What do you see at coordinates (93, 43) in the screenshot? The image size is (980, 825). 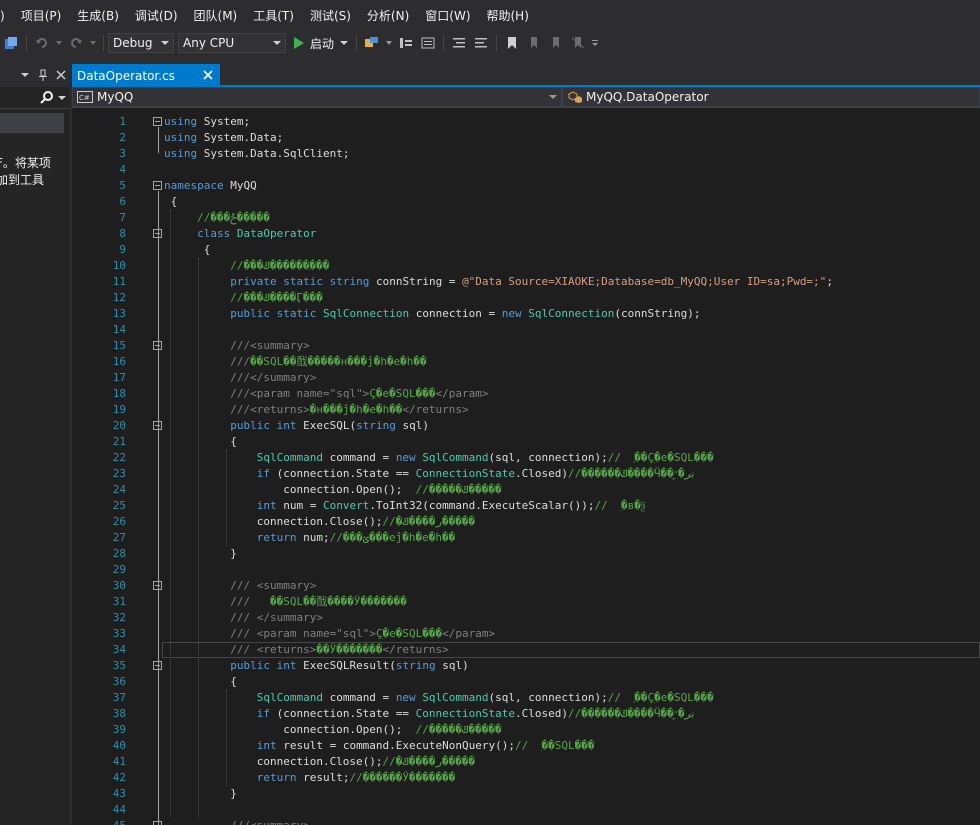 I see `redo-dropdown-icon` at bounding box center [93, 43].